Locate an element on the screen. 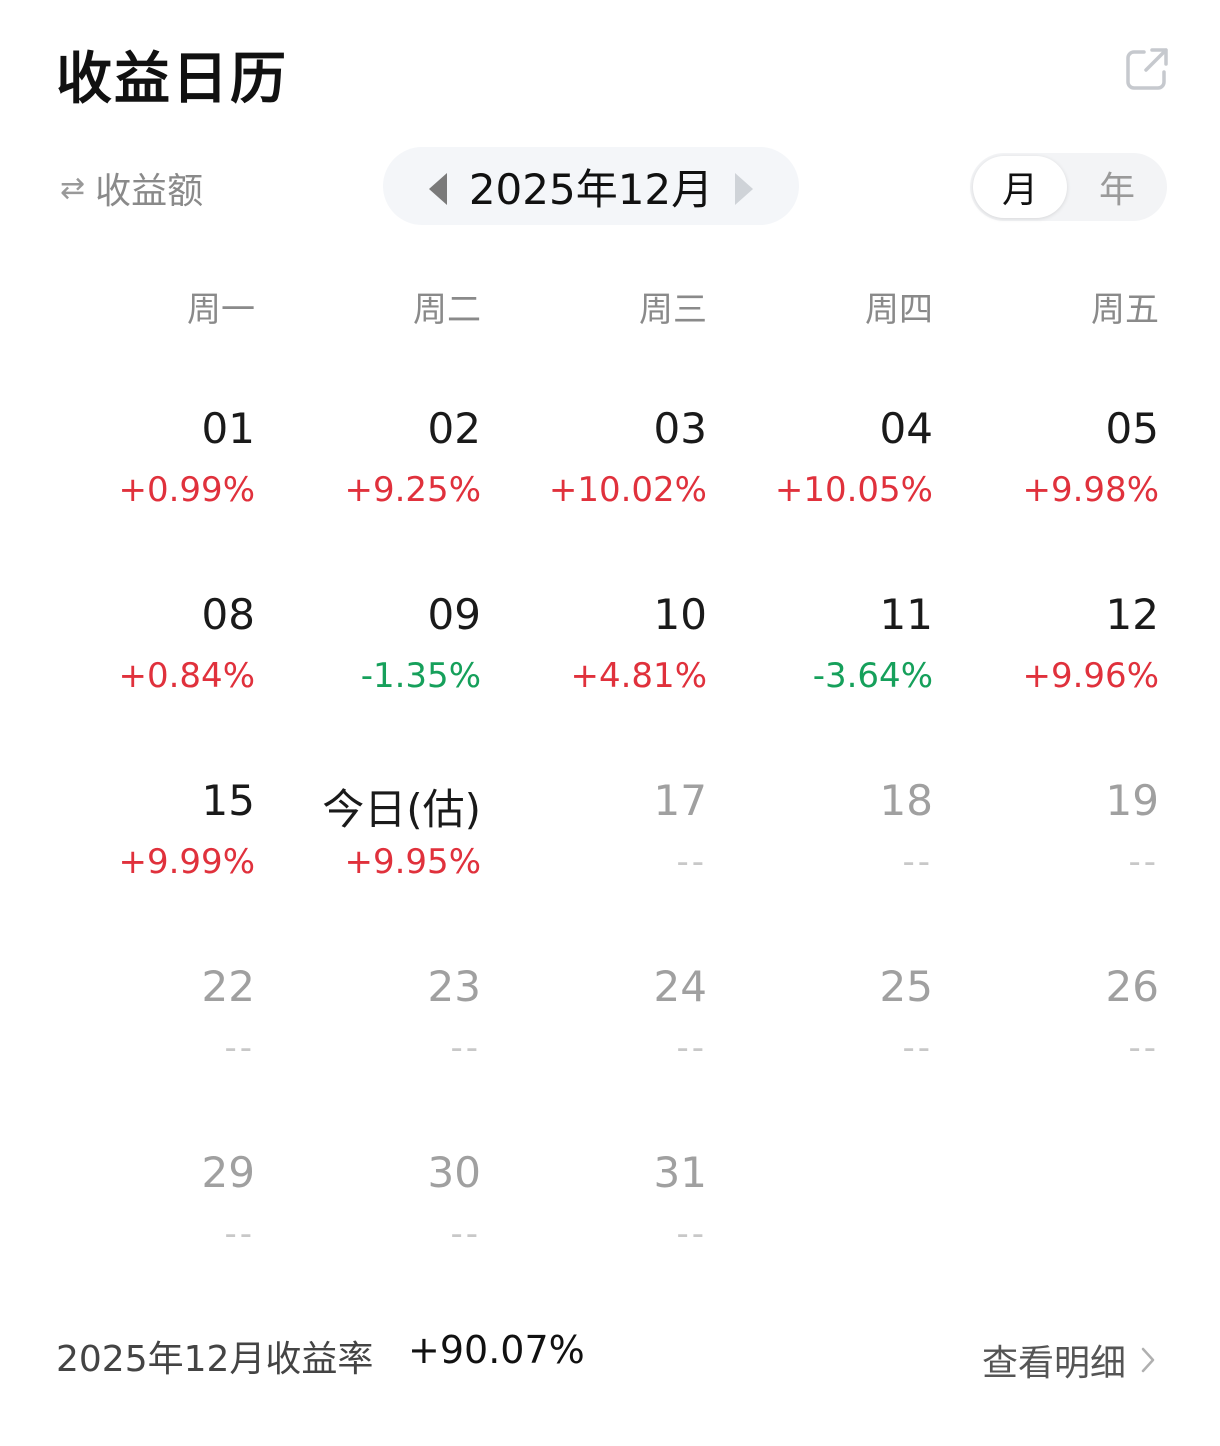  calendar-day-cell: 11 -3.64% is located at coordinates (833, 660).